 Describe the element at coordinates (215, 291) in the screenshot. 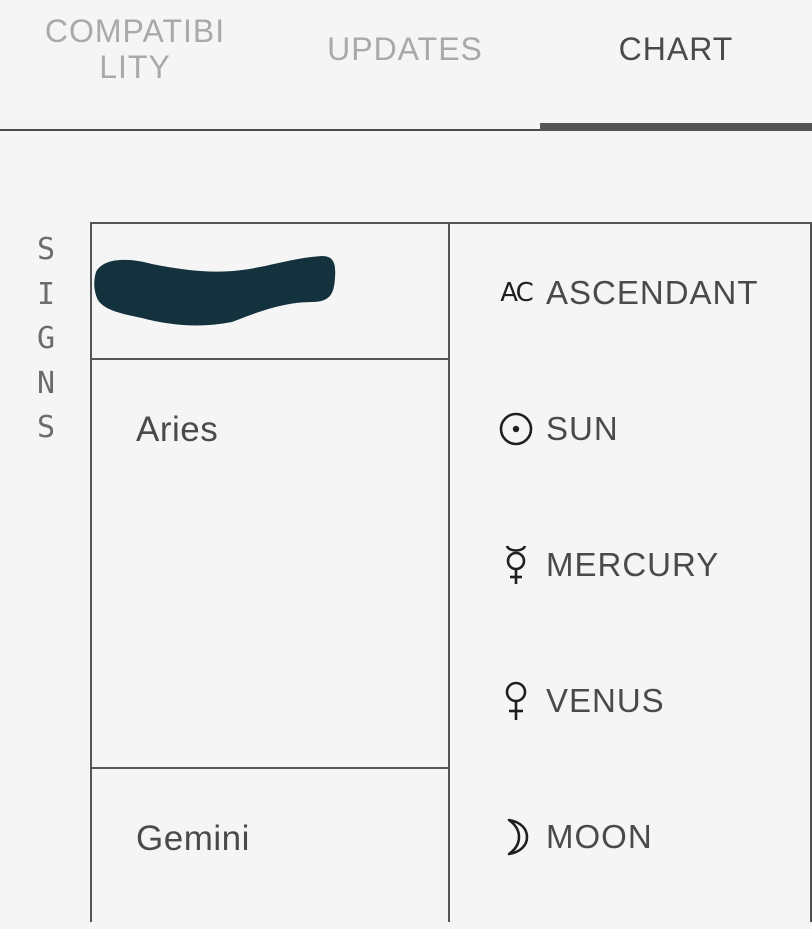

I see `redaction-mark` at that location.